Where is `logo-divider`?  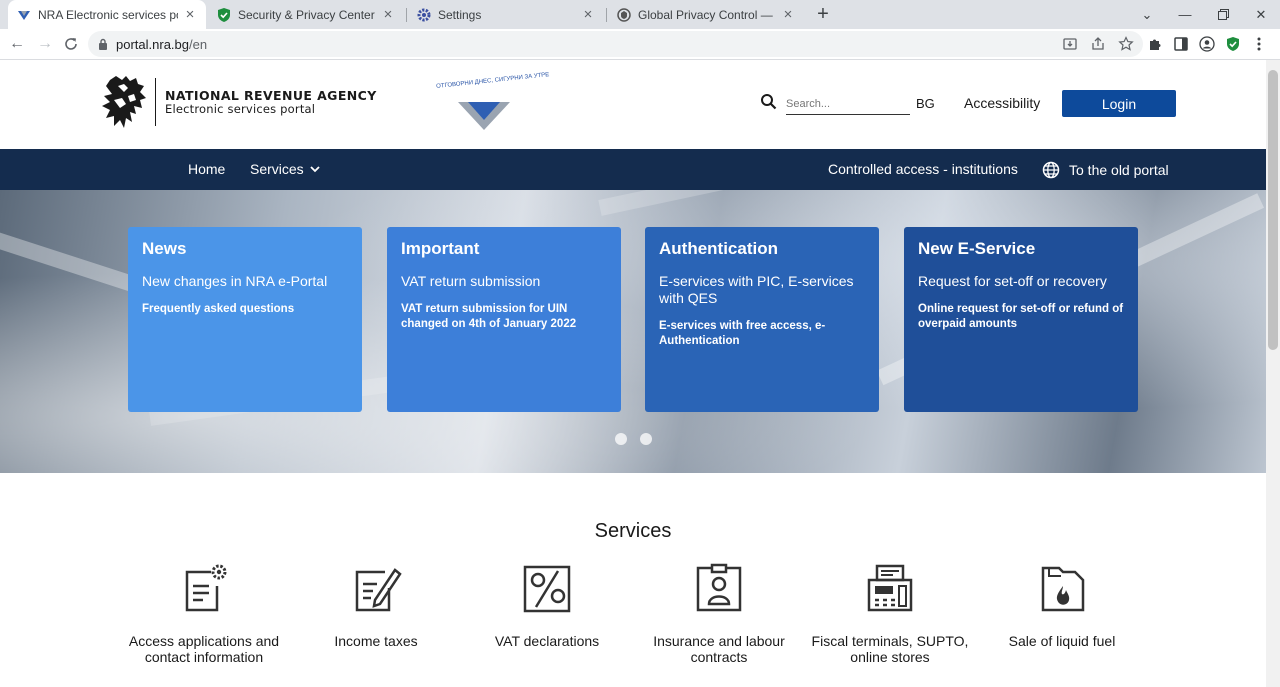 logo-divider is located at coordinates (155, 102).